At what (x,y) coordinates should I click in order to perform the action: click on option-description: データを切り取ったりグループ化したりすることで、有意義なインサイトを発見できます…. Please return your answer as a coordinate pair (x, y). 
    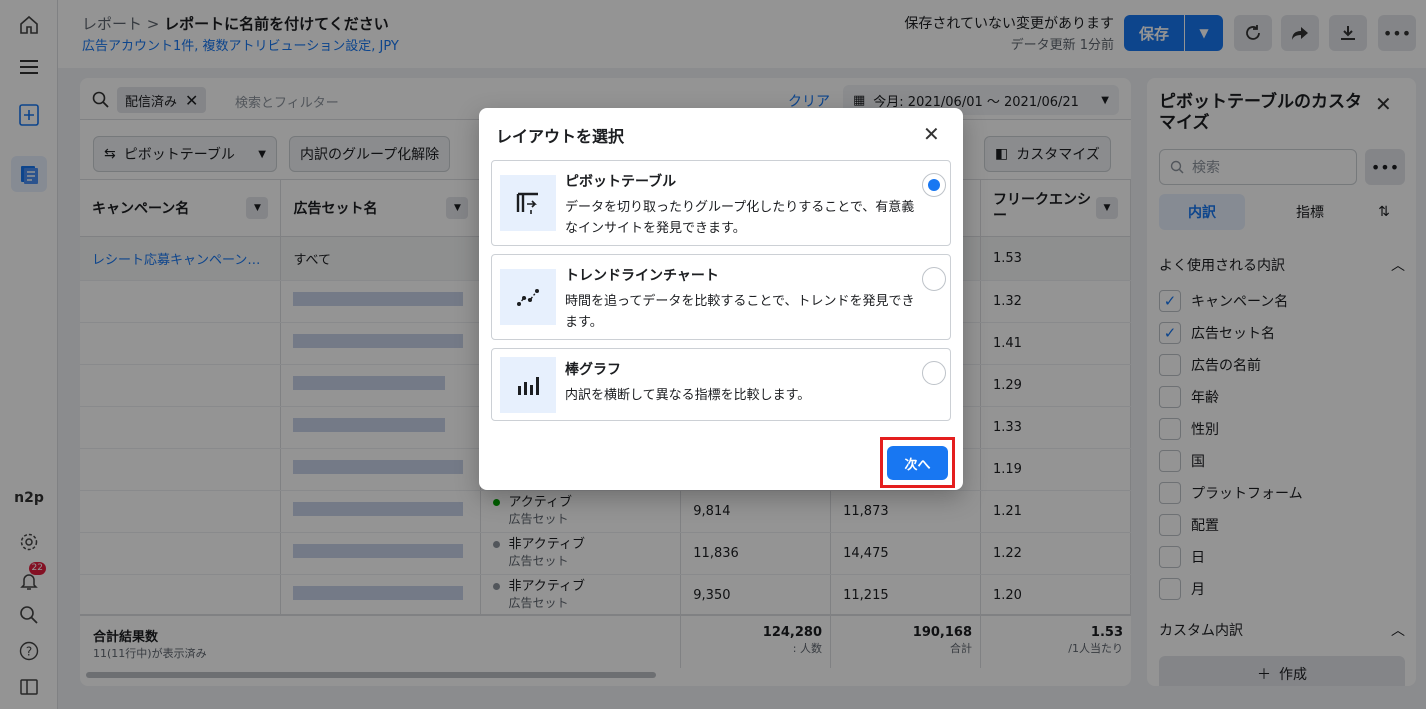
    Looking at the image, I should click on (740, 218).